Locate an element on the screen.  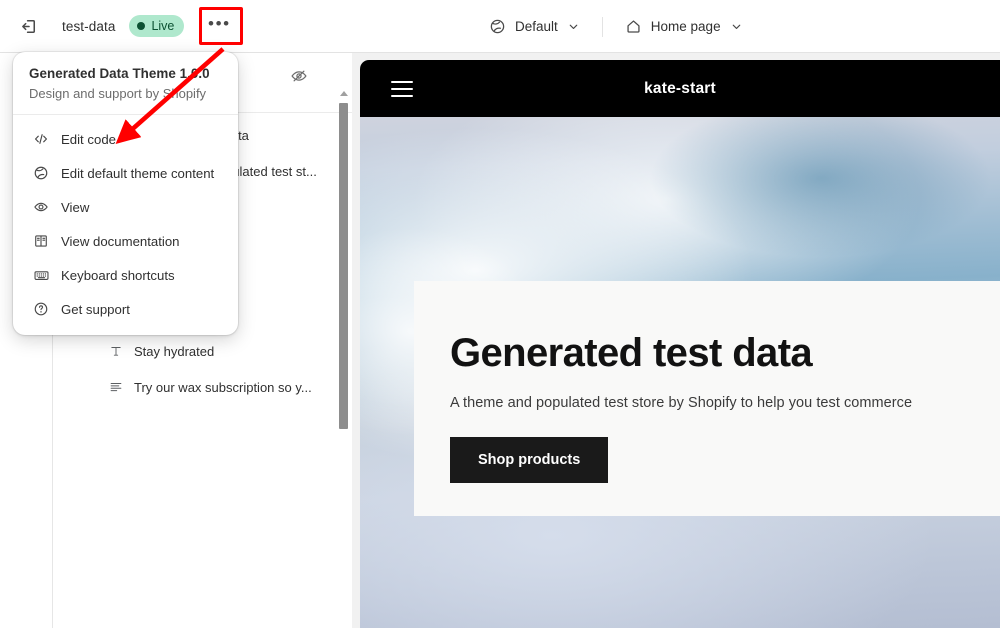
tree-item: Stay hydrated is located at coordinates (202, 351).